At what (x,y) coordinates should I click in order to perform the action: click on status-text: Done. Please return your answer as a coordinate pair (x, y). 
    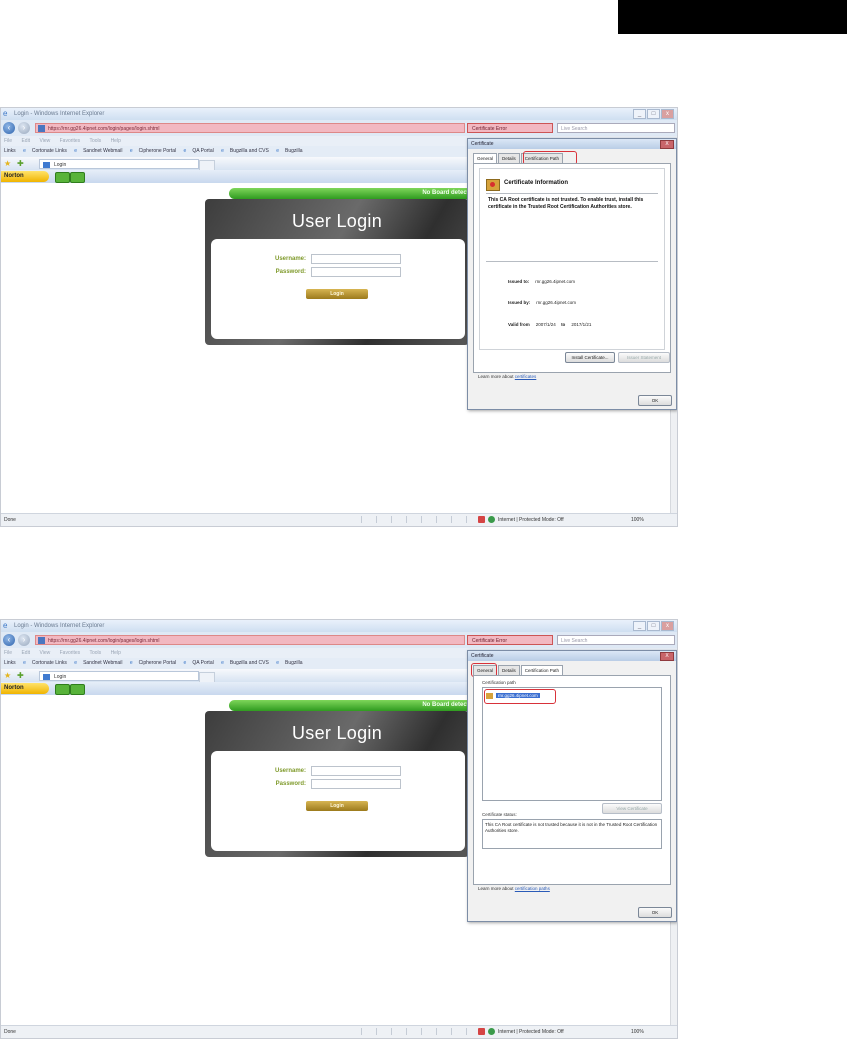
    Looking at the image, I should click on (10, 520).